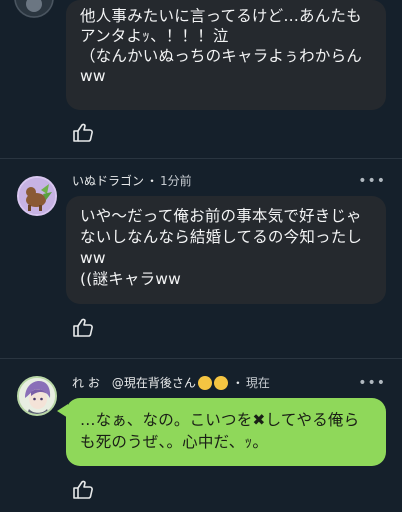 The image size is (402, 512). Describe the element at coordinates (154, 382) in the screenshot. I see `mention: @現在背後さん` at that location.